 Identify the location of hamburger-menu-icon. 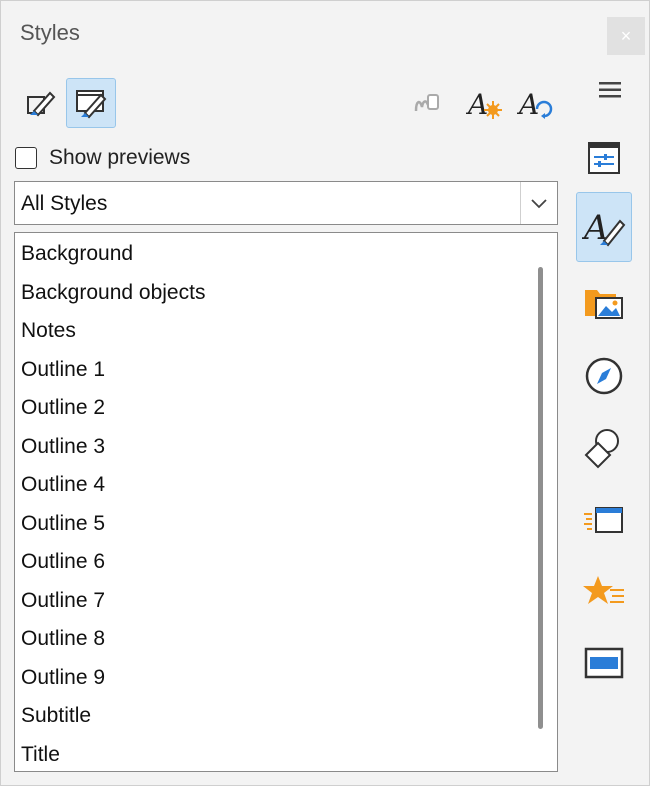
(610, 90).